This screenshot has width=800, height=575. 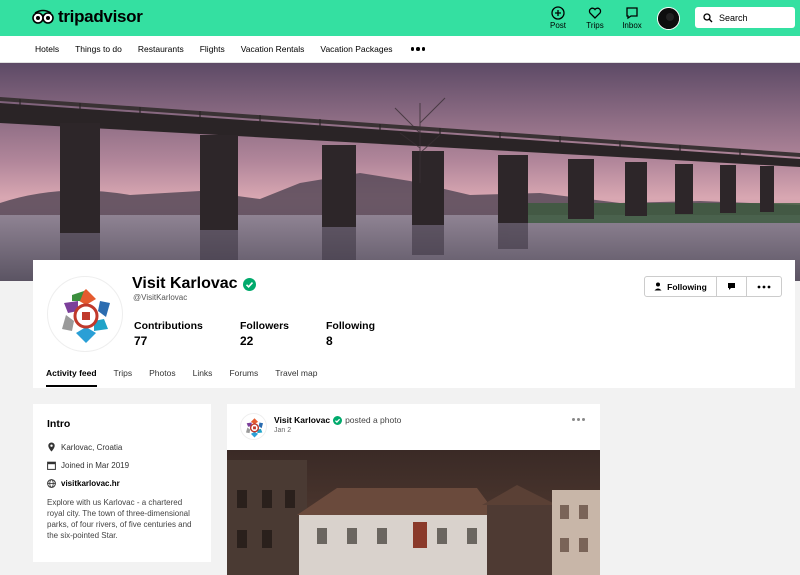 I want to click on user-avatar, so click(x=668, y=18).